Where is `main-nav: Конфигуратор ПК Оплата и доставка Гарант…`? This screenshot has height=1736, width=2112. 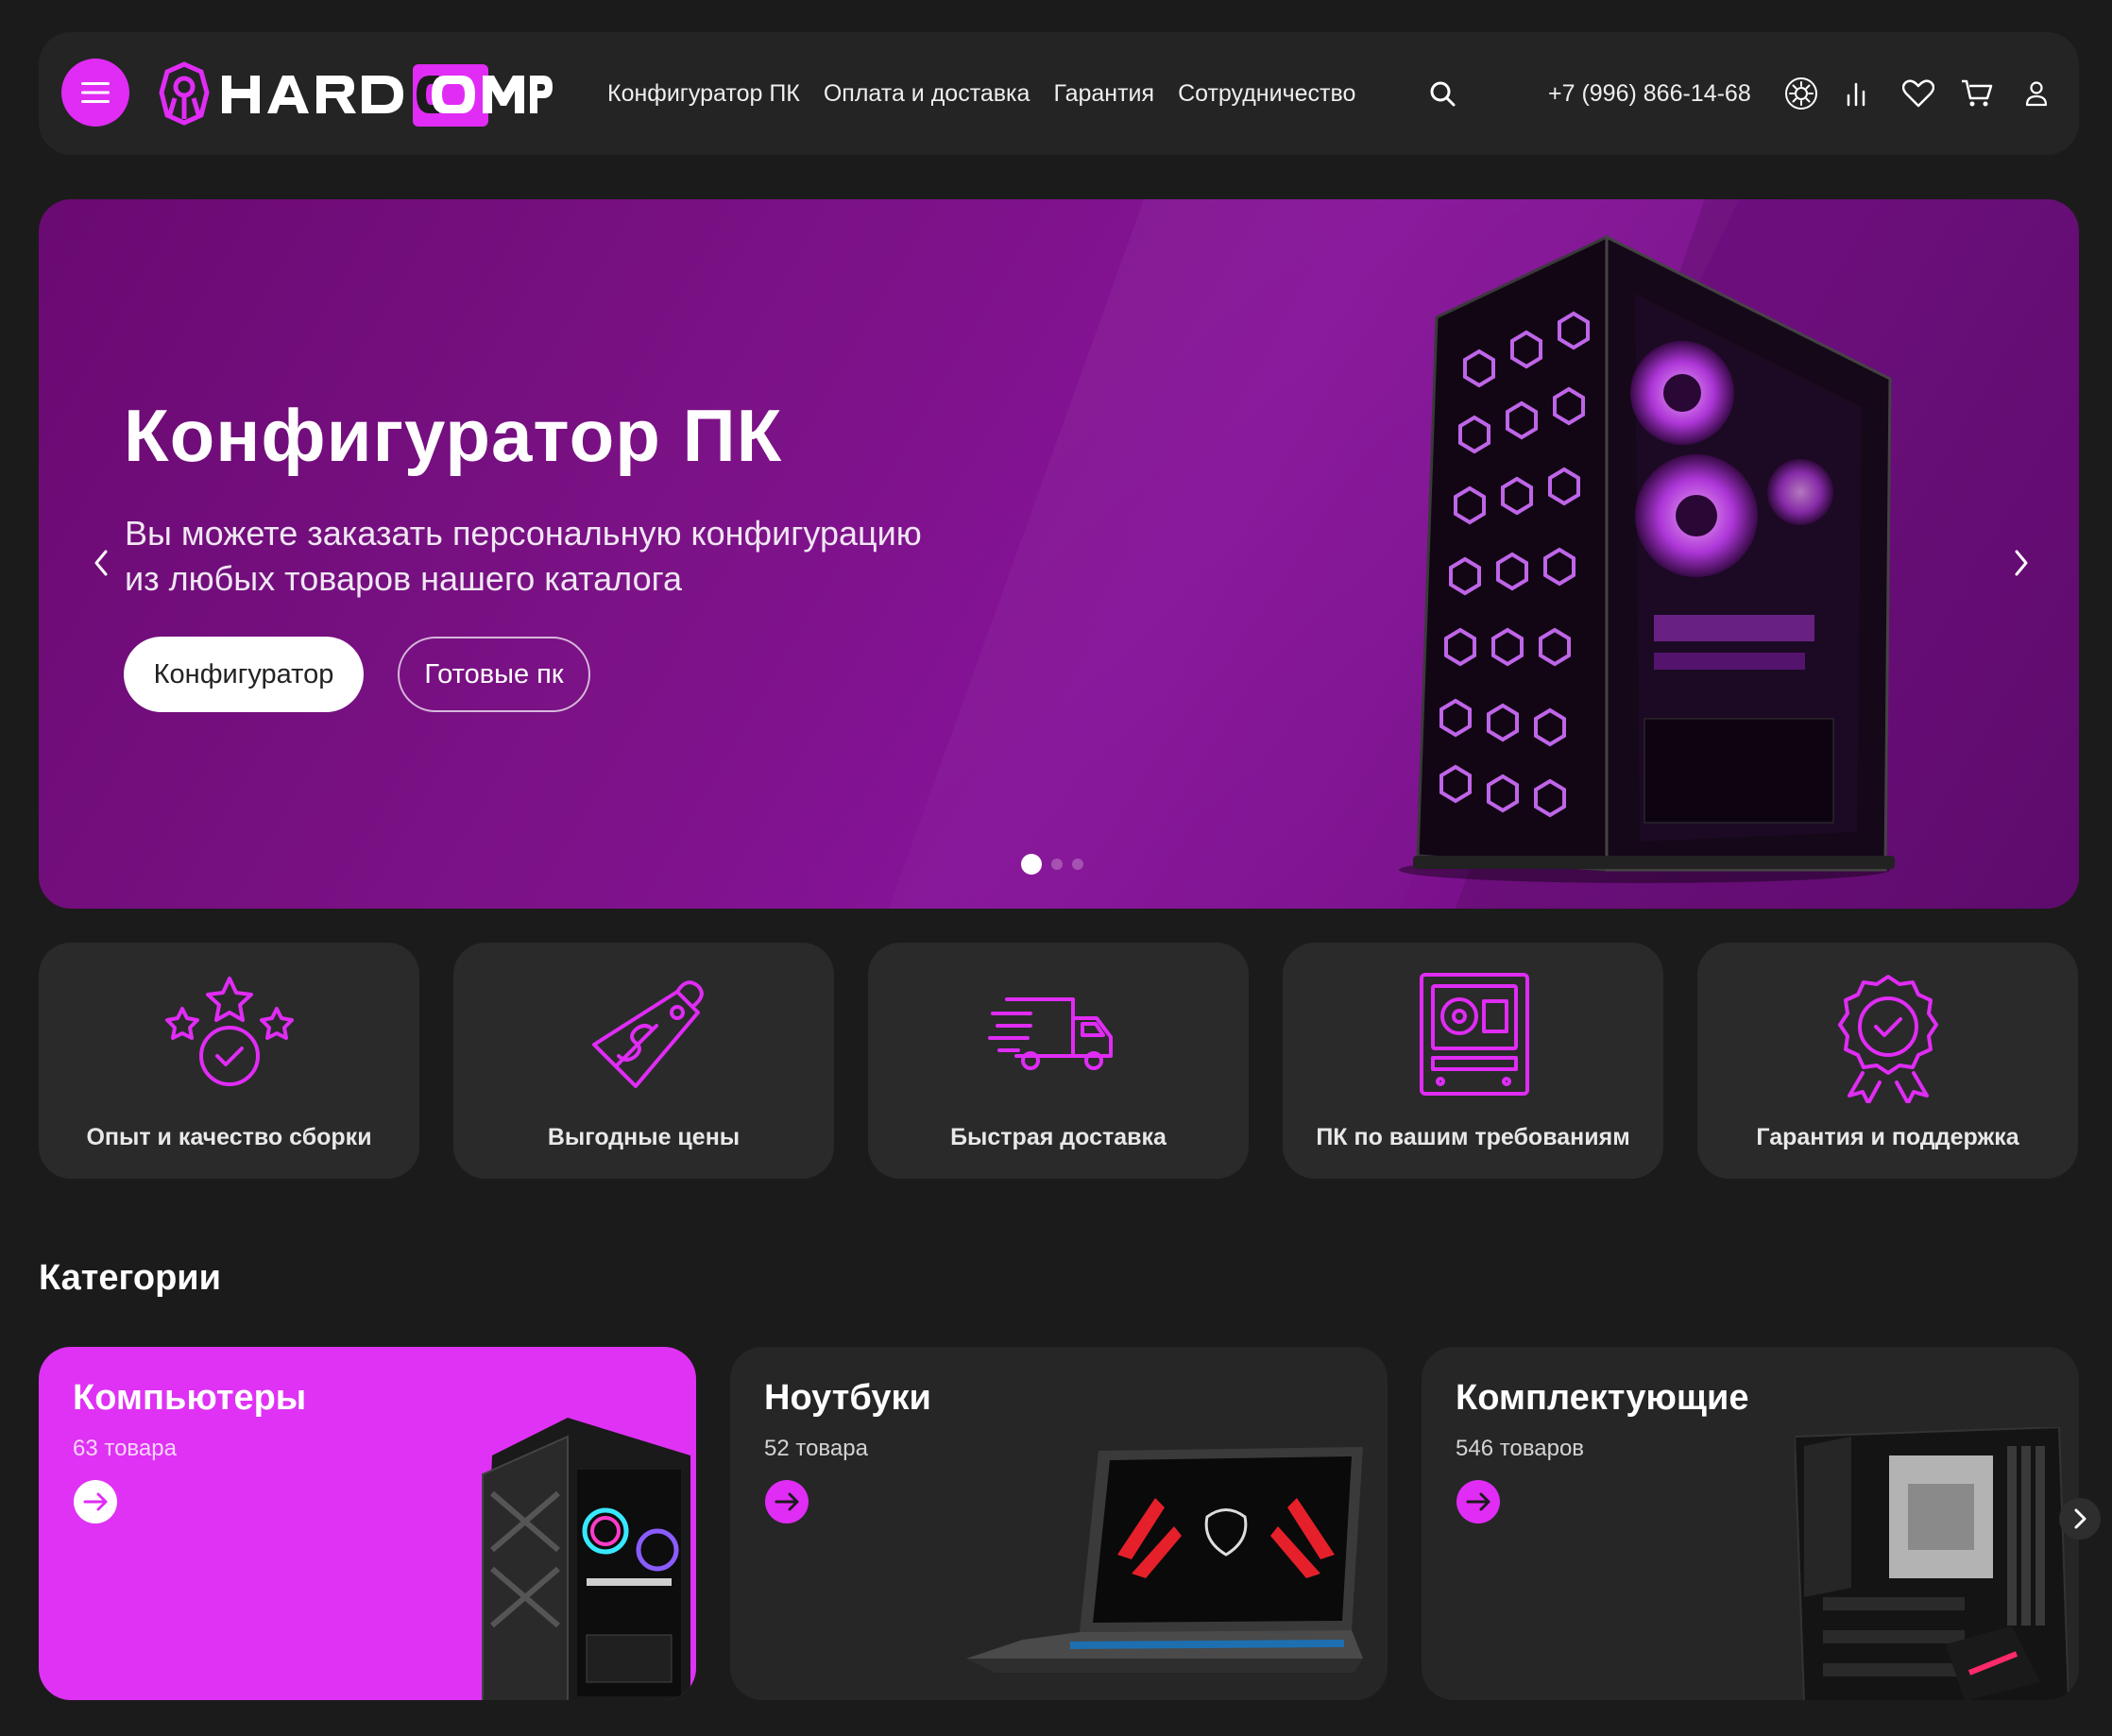 main-nav: Конфигуратор ПК Оплата и доставка Гарант… is located at coordinates (981, 93).